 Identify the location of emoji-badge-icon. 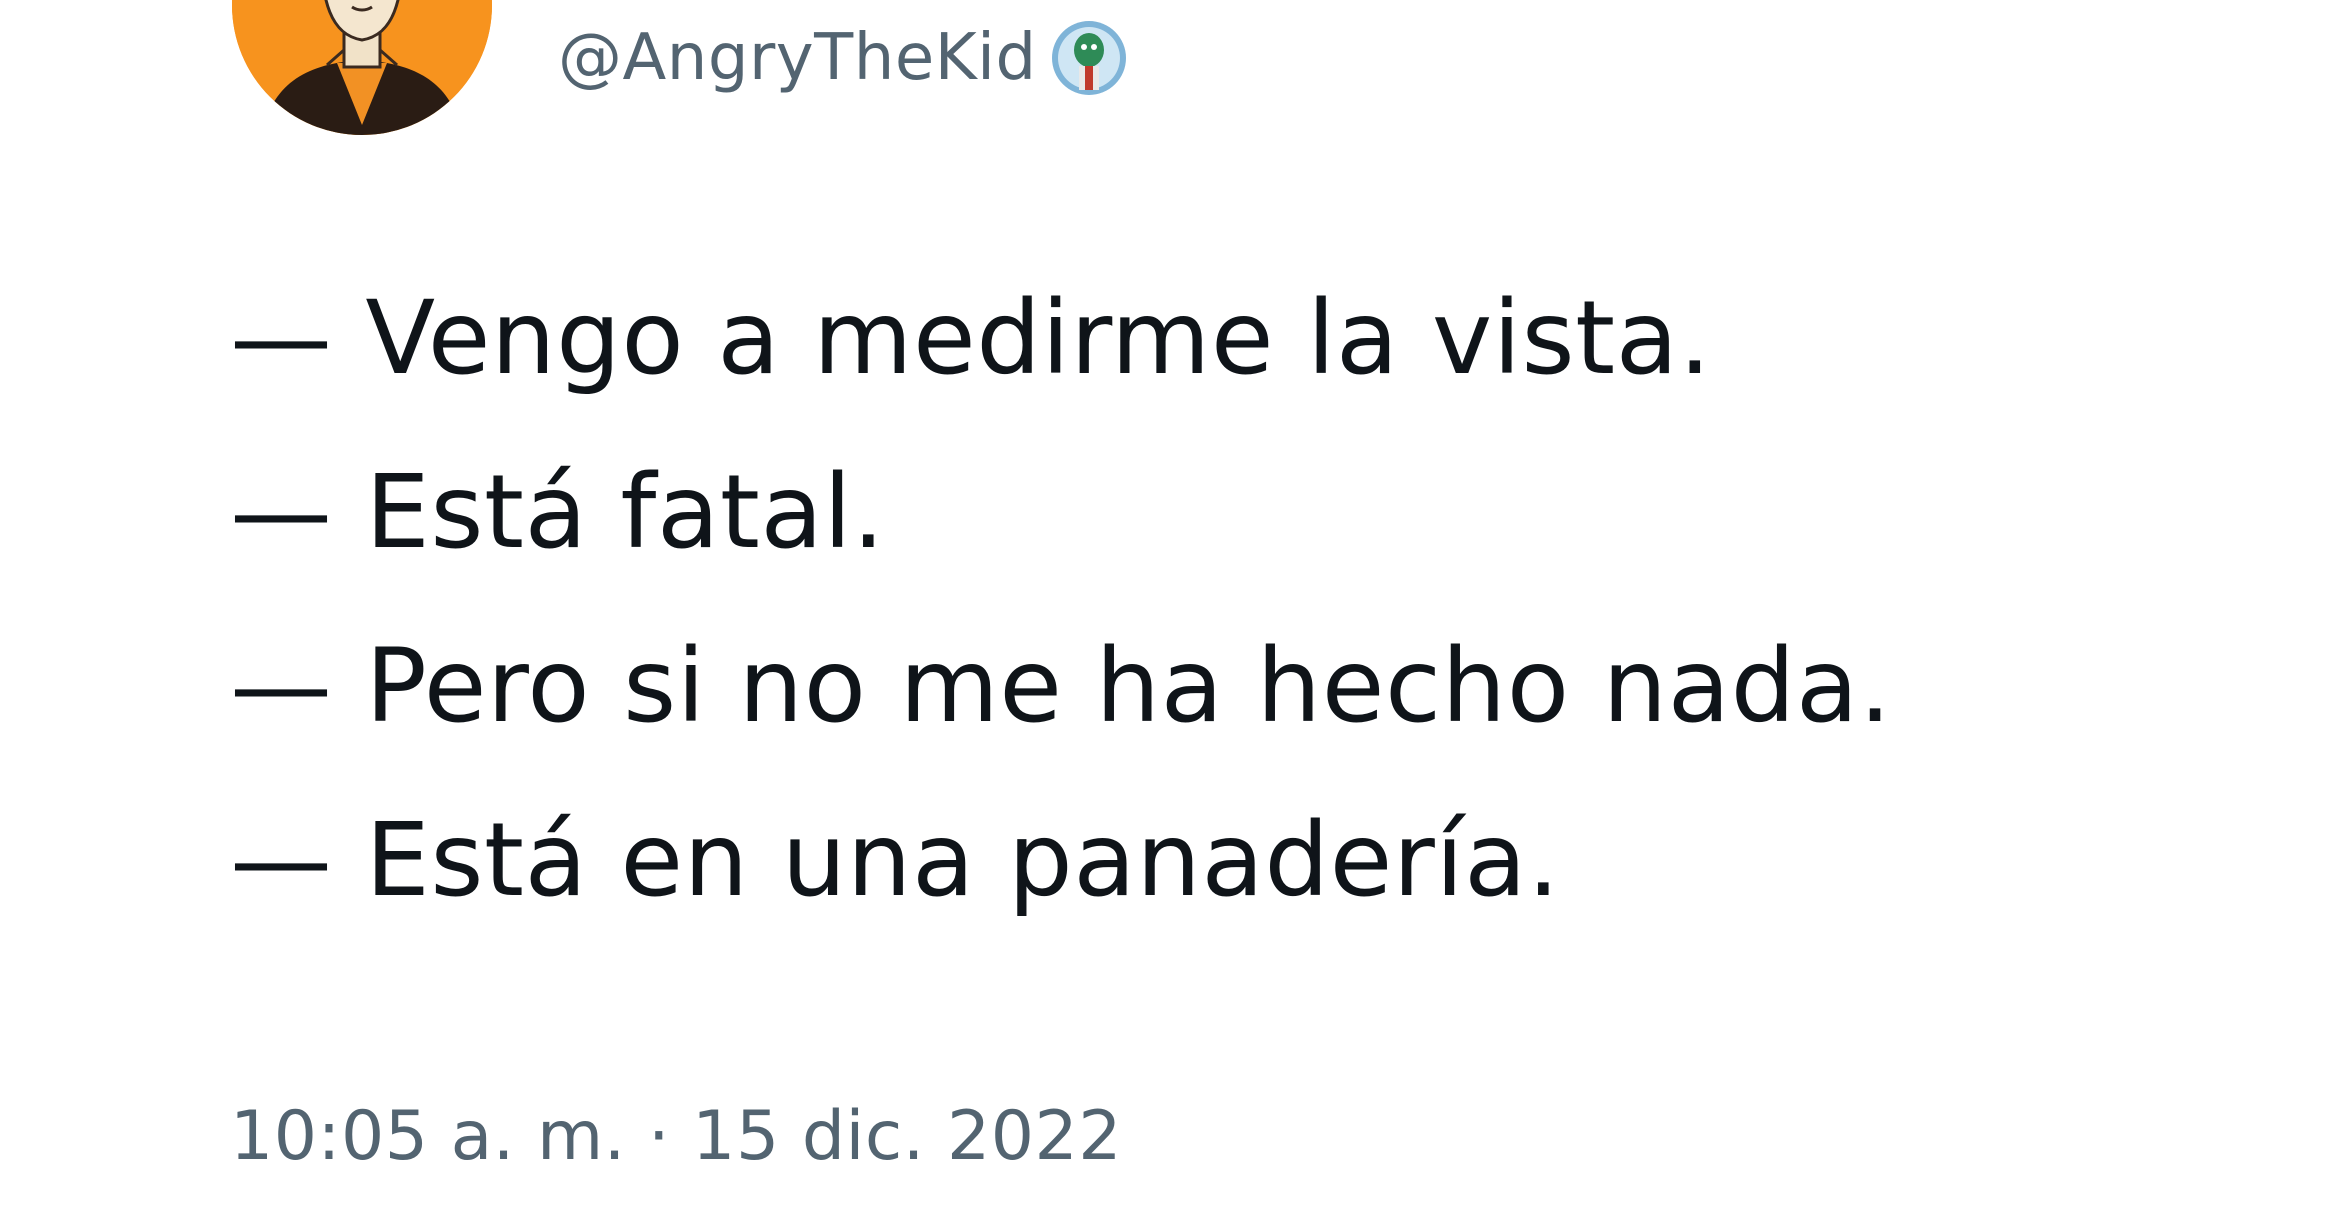
(1089, 58).